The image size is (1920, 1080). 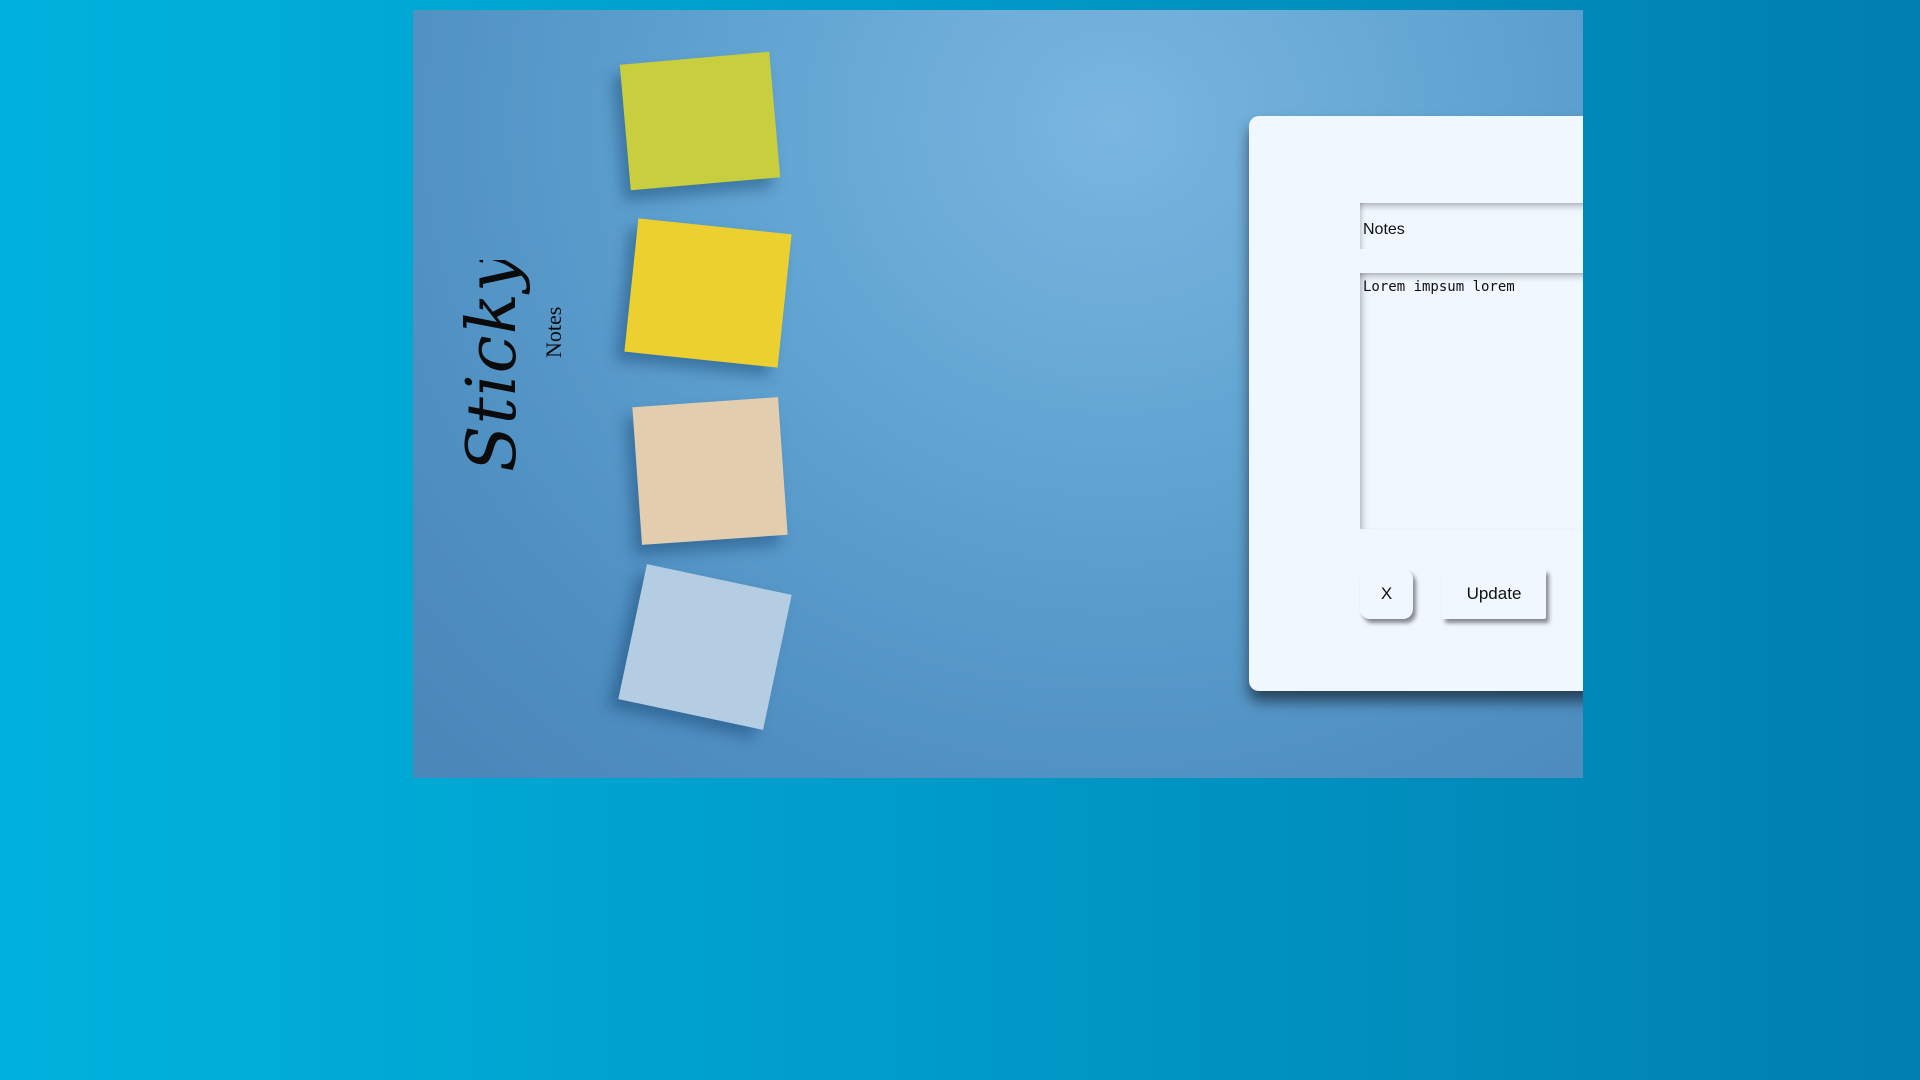 I want to click on sticky-note-yellow, so click(x=708, y=293).